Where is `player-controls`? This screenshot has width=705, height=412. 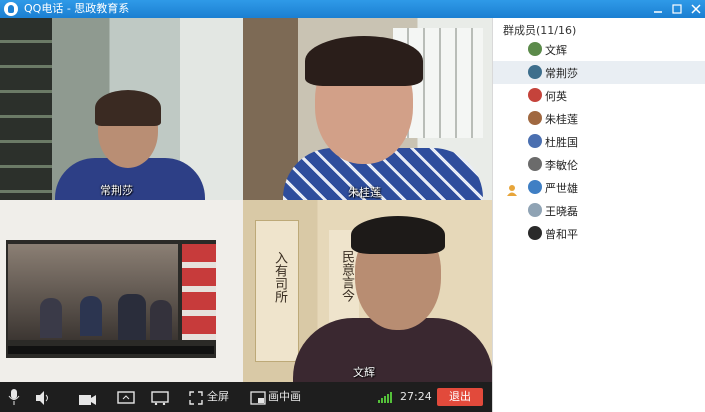
player-controls is located at coordinates (111, 350).